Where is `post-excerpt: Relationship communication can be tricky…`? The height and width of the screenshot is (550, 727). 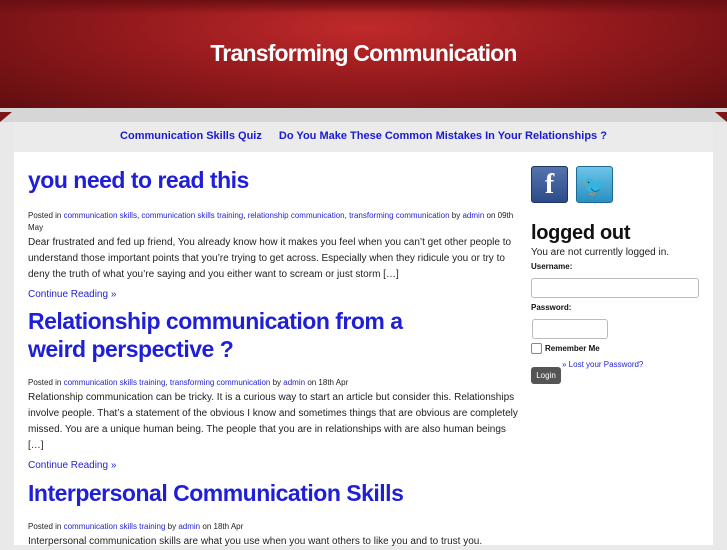 post-excerpt: Relationship communication can be tricky… is located at coordinates (273, 421).